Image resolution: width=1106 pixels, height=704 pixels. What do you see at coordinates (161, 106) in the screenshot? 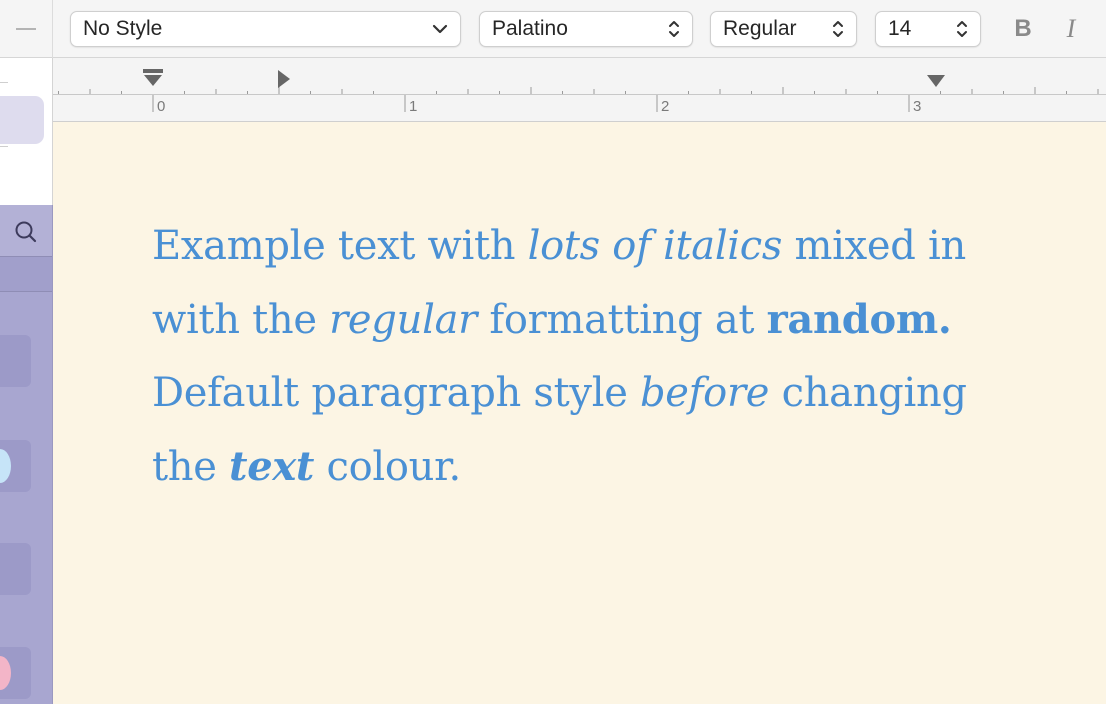
I see `ruler-number: 0` at bounding box center [161, 106].